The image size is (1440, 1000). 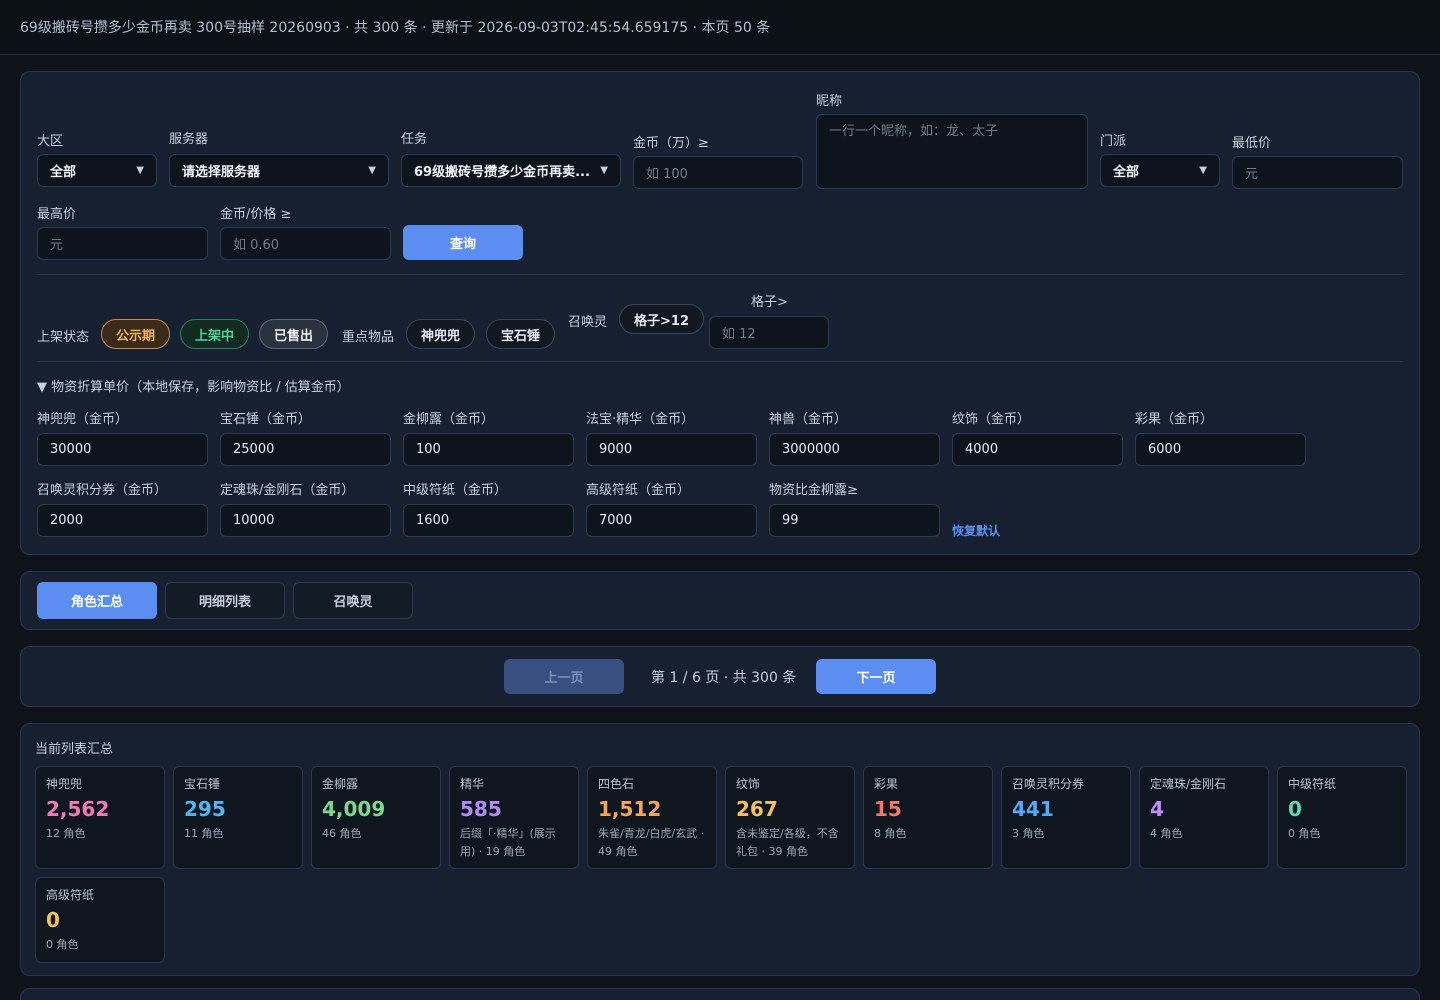 What do you see at coordinates (64, 784) in the screenshot?
I see `stat-title: 神兜兜` at bounding box center [64, 784].